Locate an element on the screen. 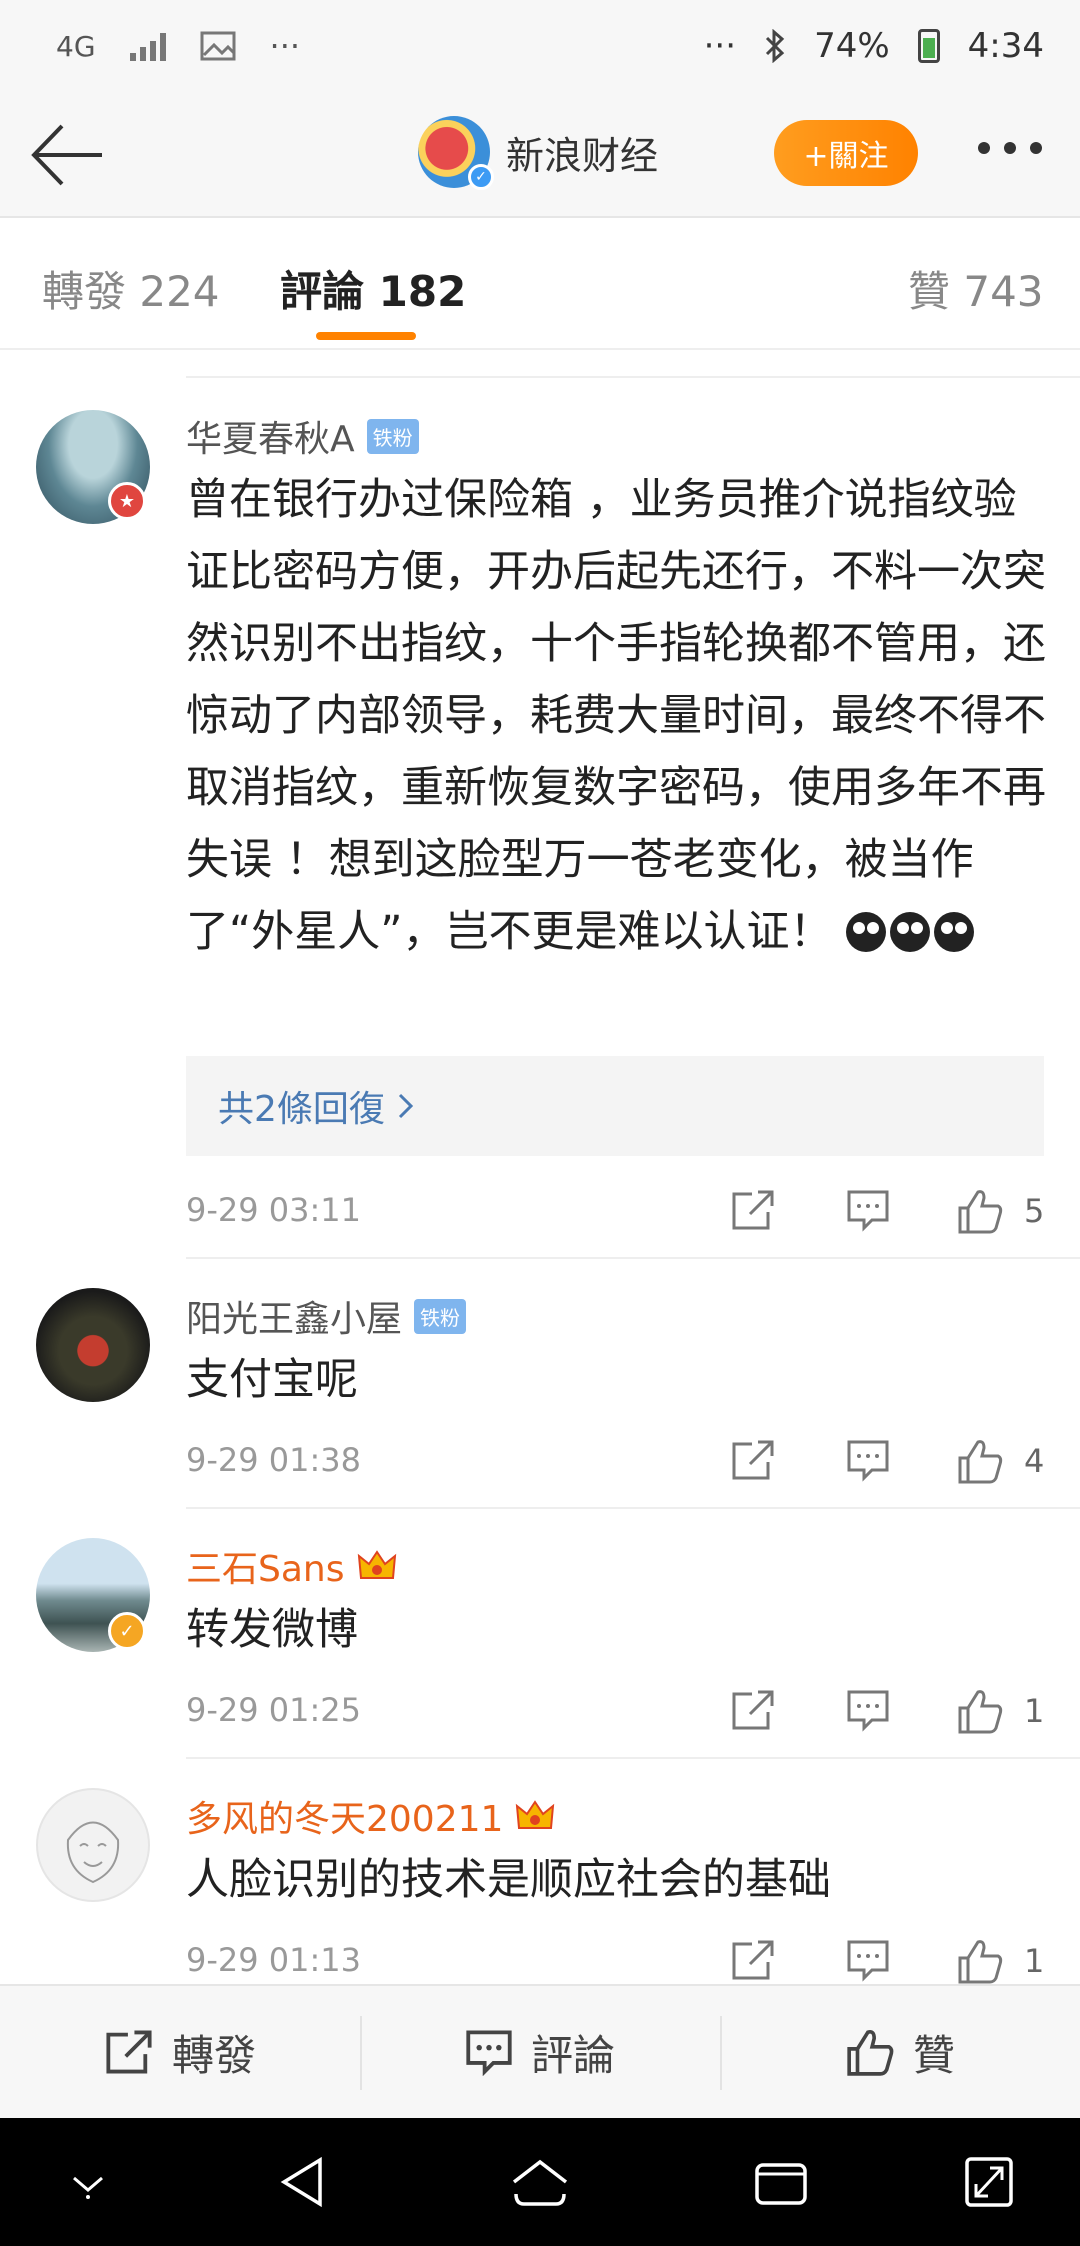 This screenshot has height=2246, width=1080. comment-time: 9-29 01:13 is located at coordinates (274, 1960).